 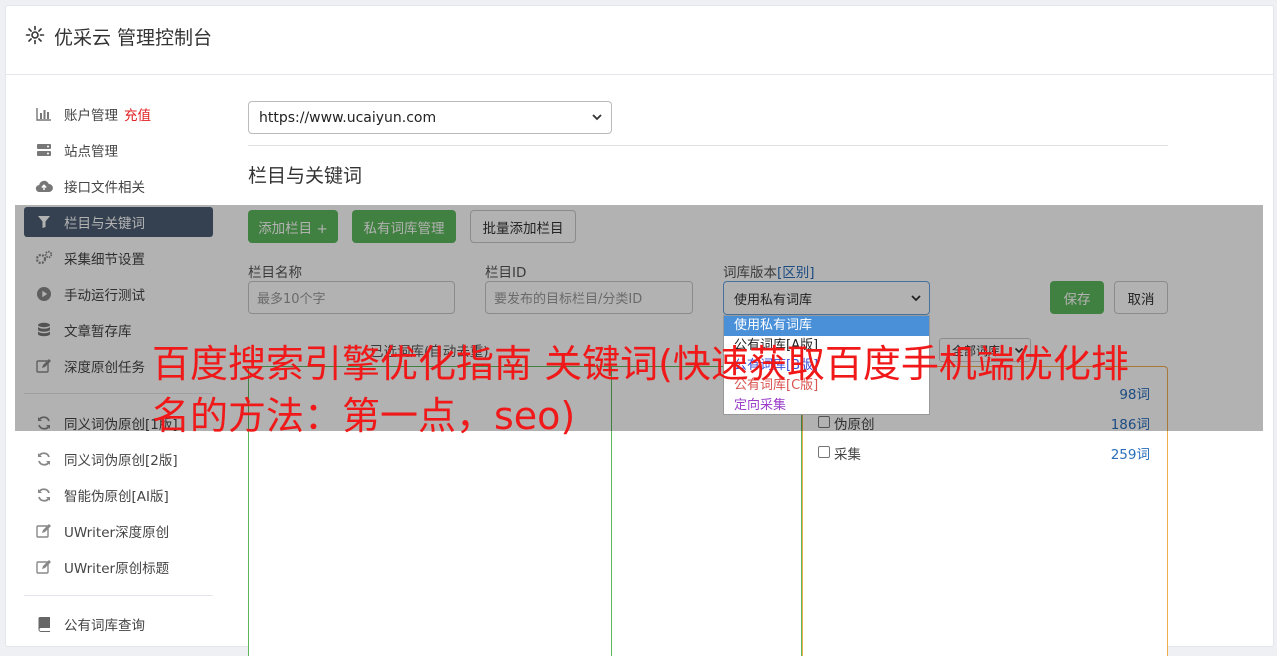 What do you see at coordinates (35, 35) in the screenshot?
I see `gear-icon` at bounding box center [35, 35].